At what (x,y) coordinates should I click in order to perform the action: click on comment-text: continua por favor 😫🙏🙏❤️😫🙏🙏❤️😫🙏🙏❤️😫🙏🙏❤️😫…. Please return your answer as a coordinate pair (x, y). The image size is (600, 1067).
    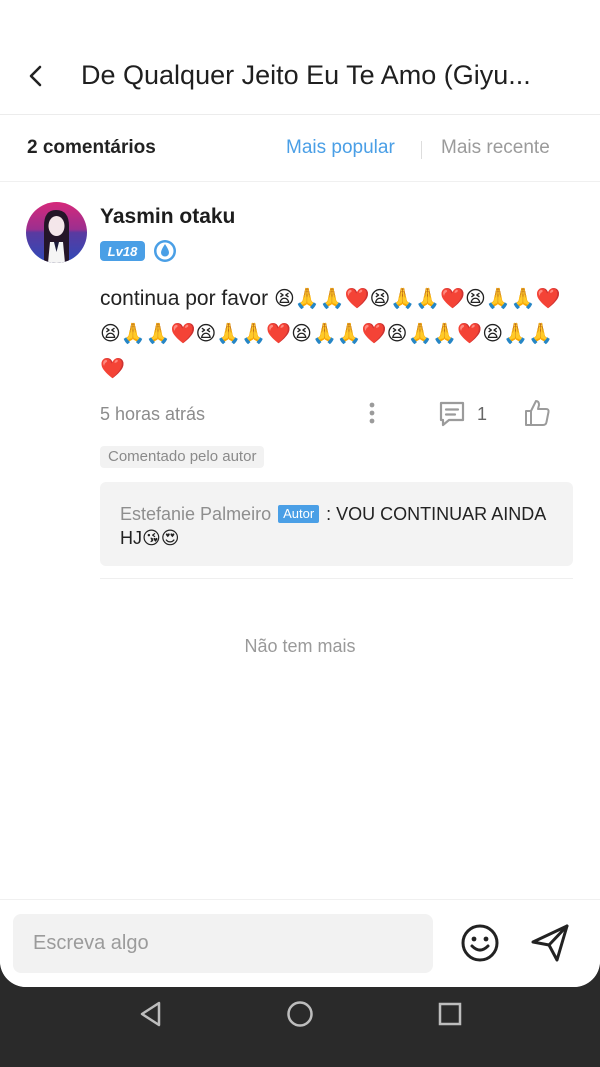
    Looking at the image, I should click on (335, 333).